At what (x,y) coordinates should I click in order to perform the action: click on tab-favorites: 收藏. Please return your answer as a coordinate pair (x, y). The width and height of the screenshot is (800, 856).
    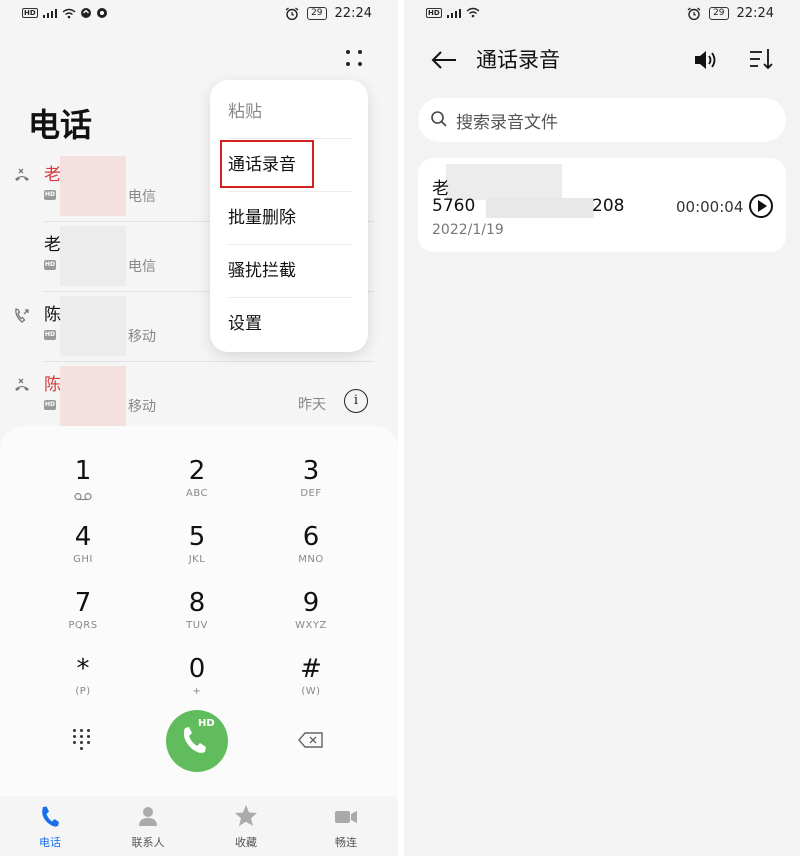
    Looking at the image, I should click on (246, 828).